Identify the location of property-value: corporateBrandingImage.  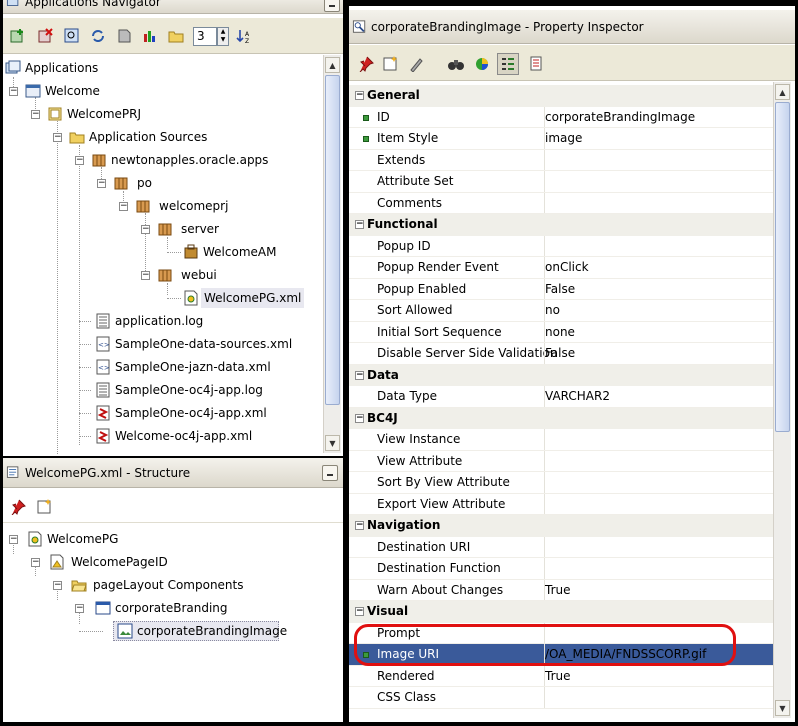
(620, 117).